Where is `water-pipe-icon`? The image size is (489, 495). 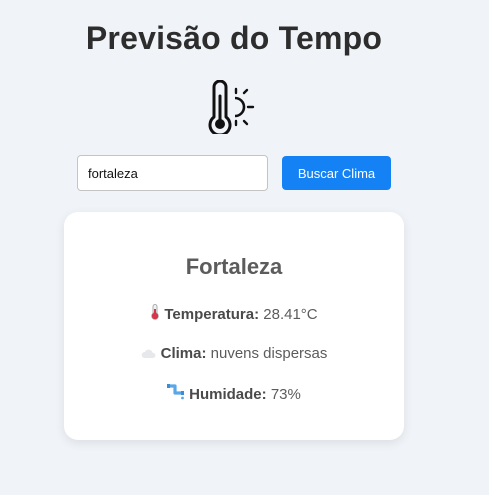
water-pipe-icon is located at coordinates (176, 392).